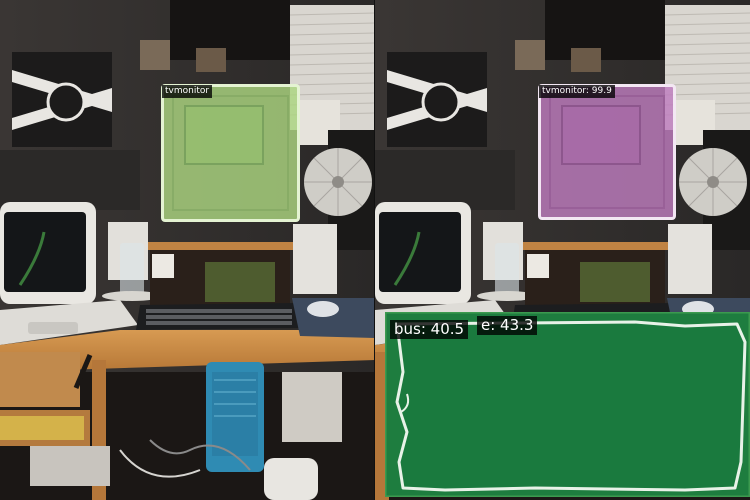 The image size is (750, 500). What do you see at coordinates (507, 325) in the screenshot?
I see `secondary-detection-label: e: 43.3` at bounding box center [507, 325].